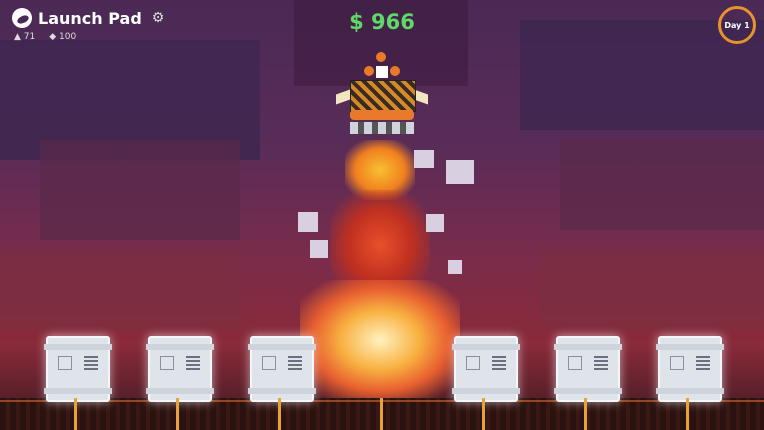 The height and width of the screenshot is (430, 764). What do you see at coordinates (382, 128) in the screenshot?
I see `rocket-engines` at bounding box center [382, 128].